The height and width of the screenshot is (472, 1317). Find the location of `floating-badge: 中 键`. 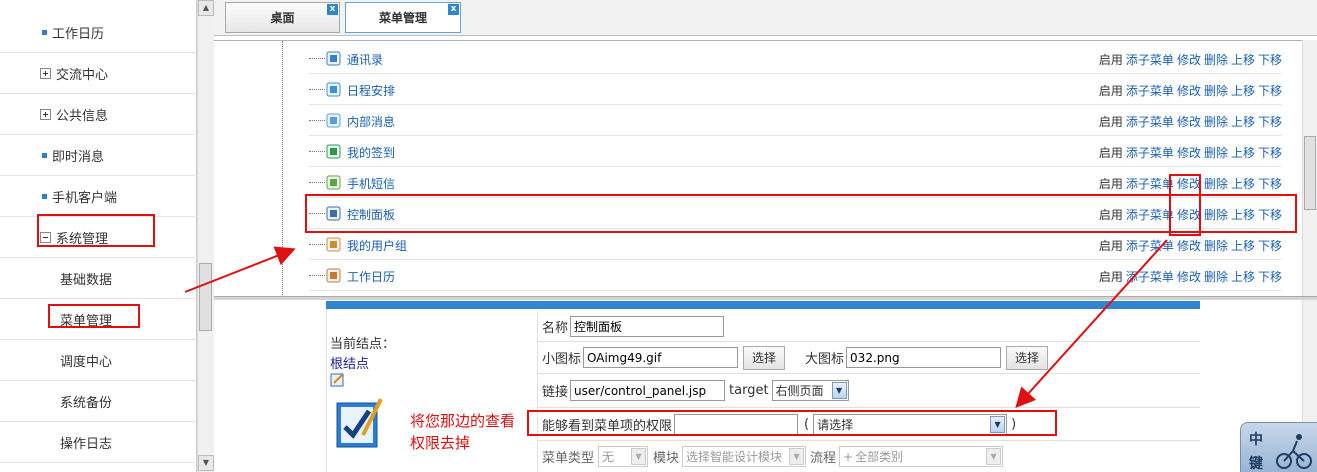

floating-badge: 中 键 is located at coordinates (1278, 447).